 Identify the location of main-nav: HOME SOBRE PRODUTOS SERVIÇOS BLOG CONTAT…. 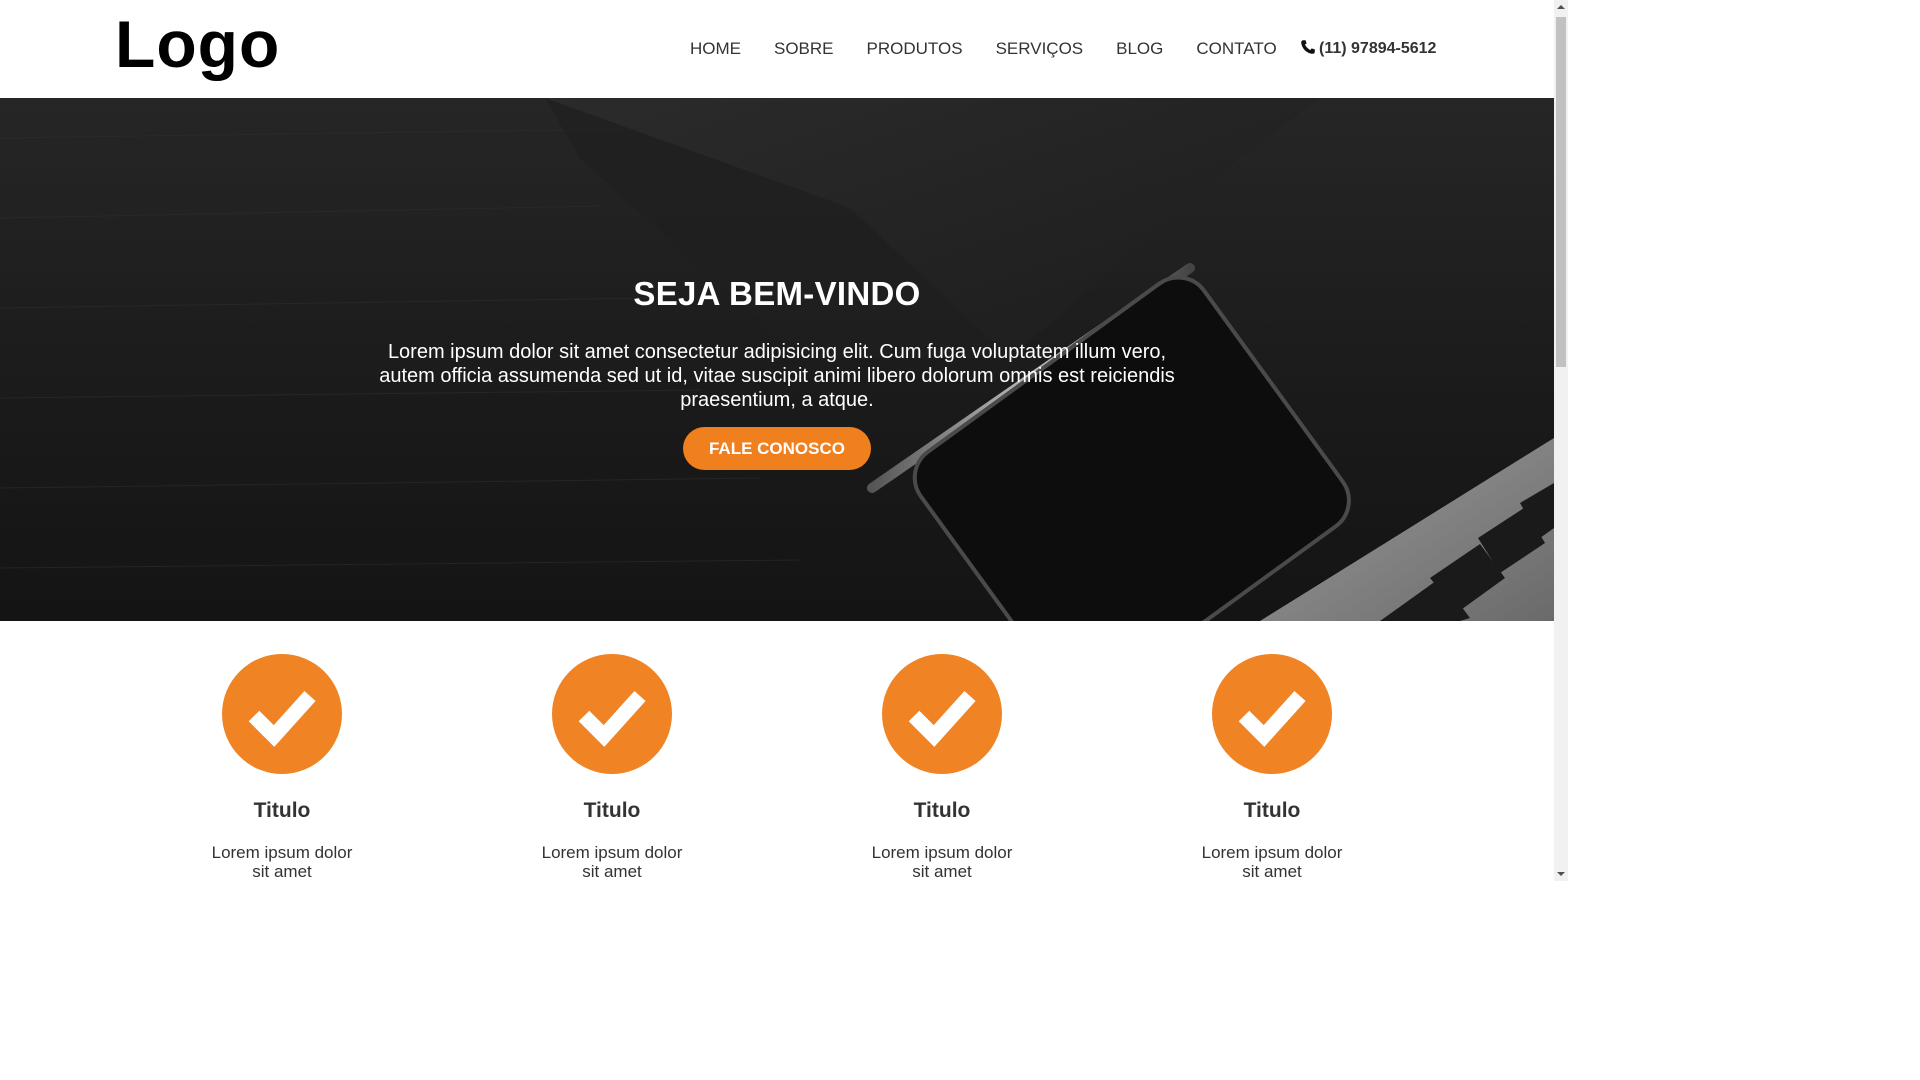
(1000, 49).